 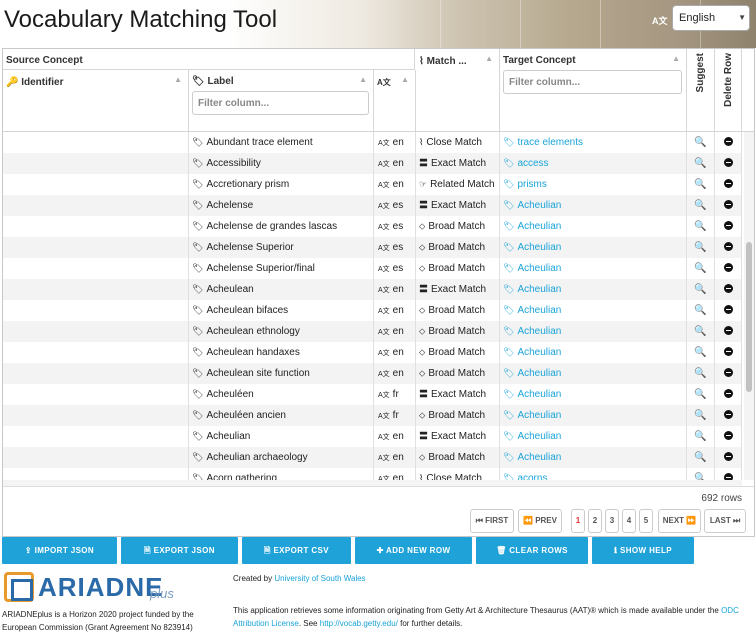 What do you see at coordinates (593, 163) in the screenshot?
I see `target-cell: 🏷 access` at bounding box center [593, 163].